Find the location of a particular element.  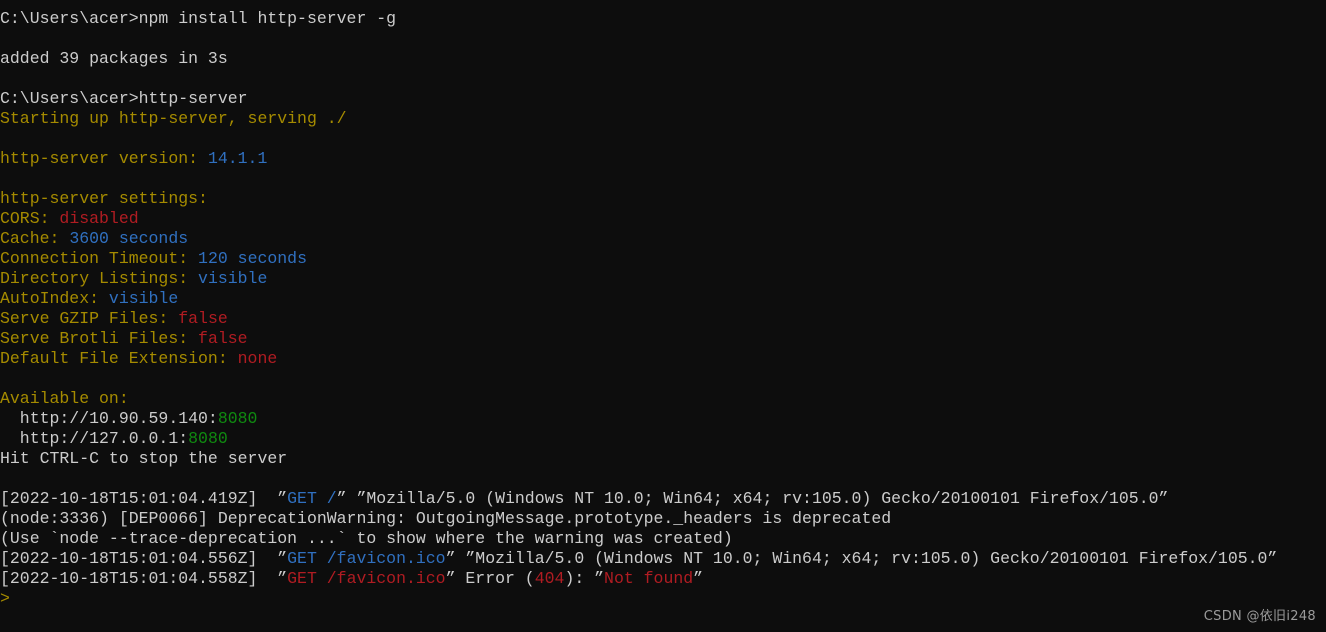

text-segment: none is located at coordinates (257, 358).